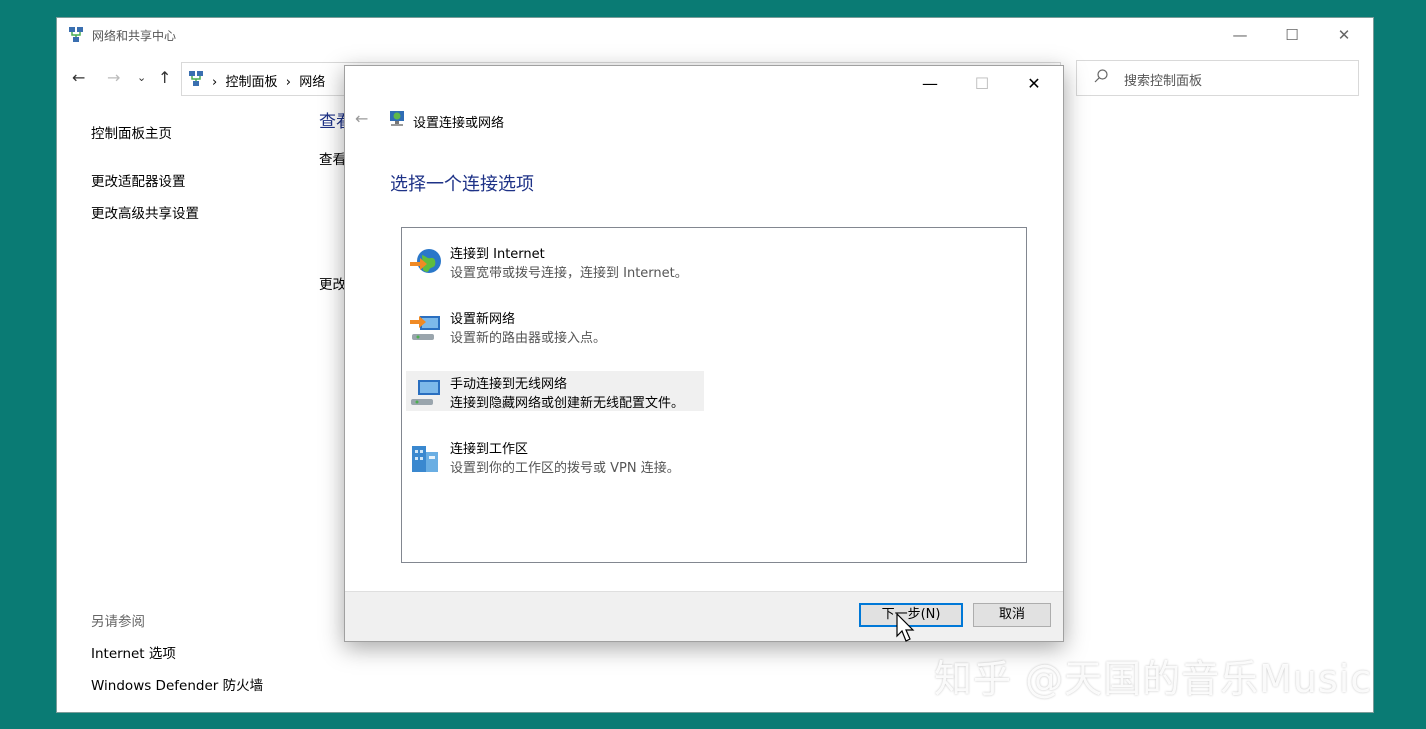  I want to click on option-description: 设置新的路由器或接入点。, so click(528, 338).